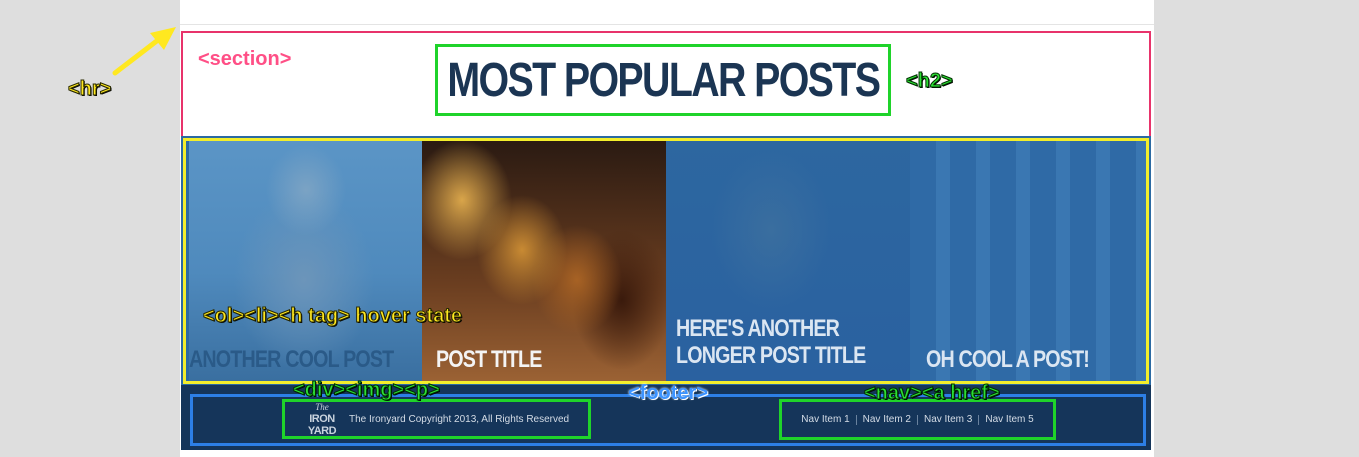 The image size is (1359, 457). What do you see at coordinates (930, 81) in the screenshot?
I see `annotation-h2: <h2>` at bounding box center [930, 81].